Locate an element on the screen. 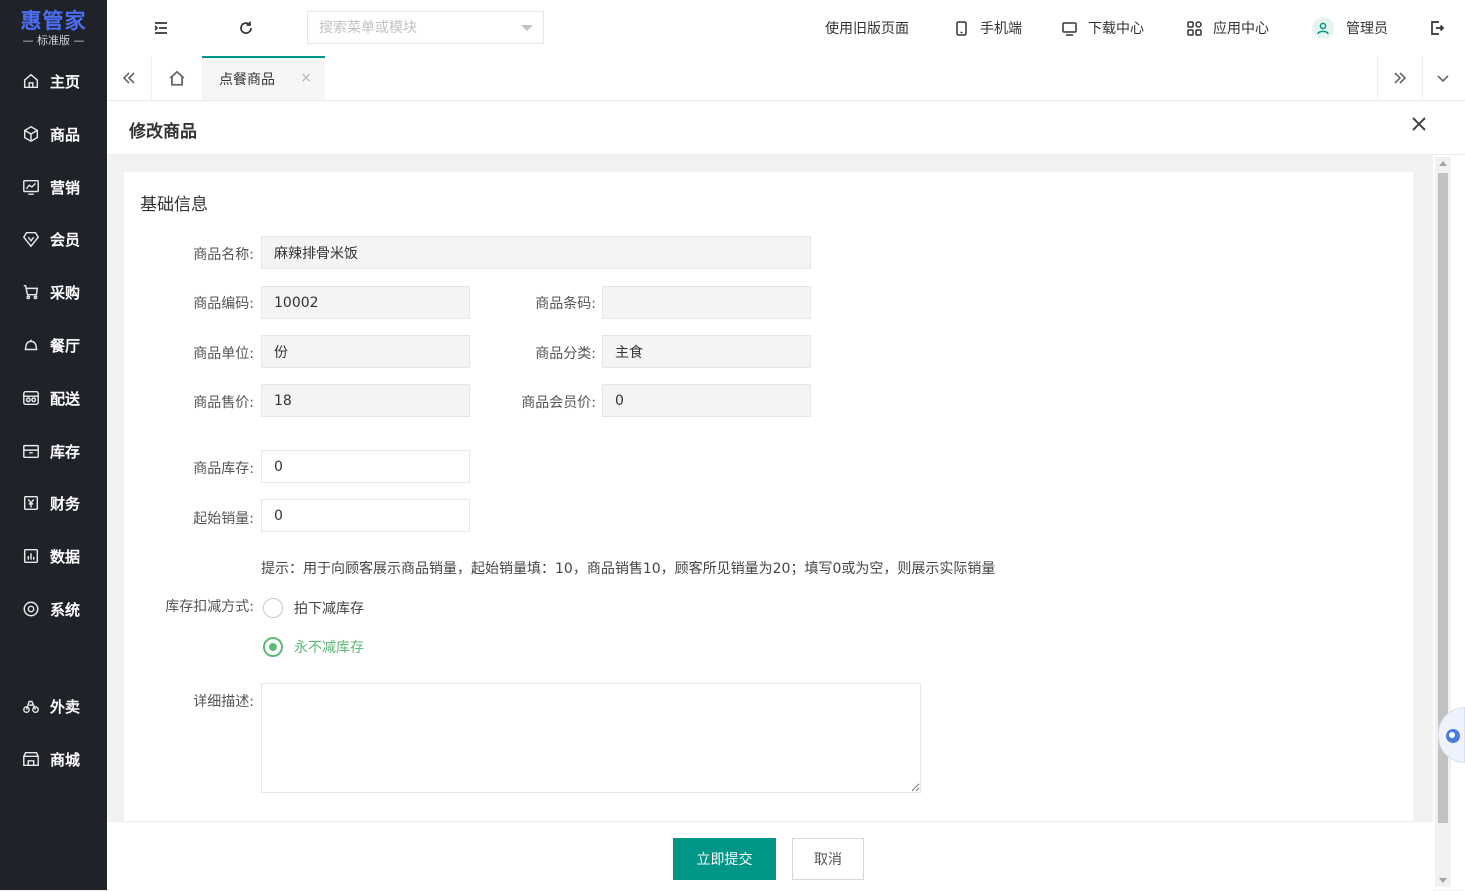 This screenshot has width=1465, height=891. monitor-icon is located at coordinates (1069, 28).